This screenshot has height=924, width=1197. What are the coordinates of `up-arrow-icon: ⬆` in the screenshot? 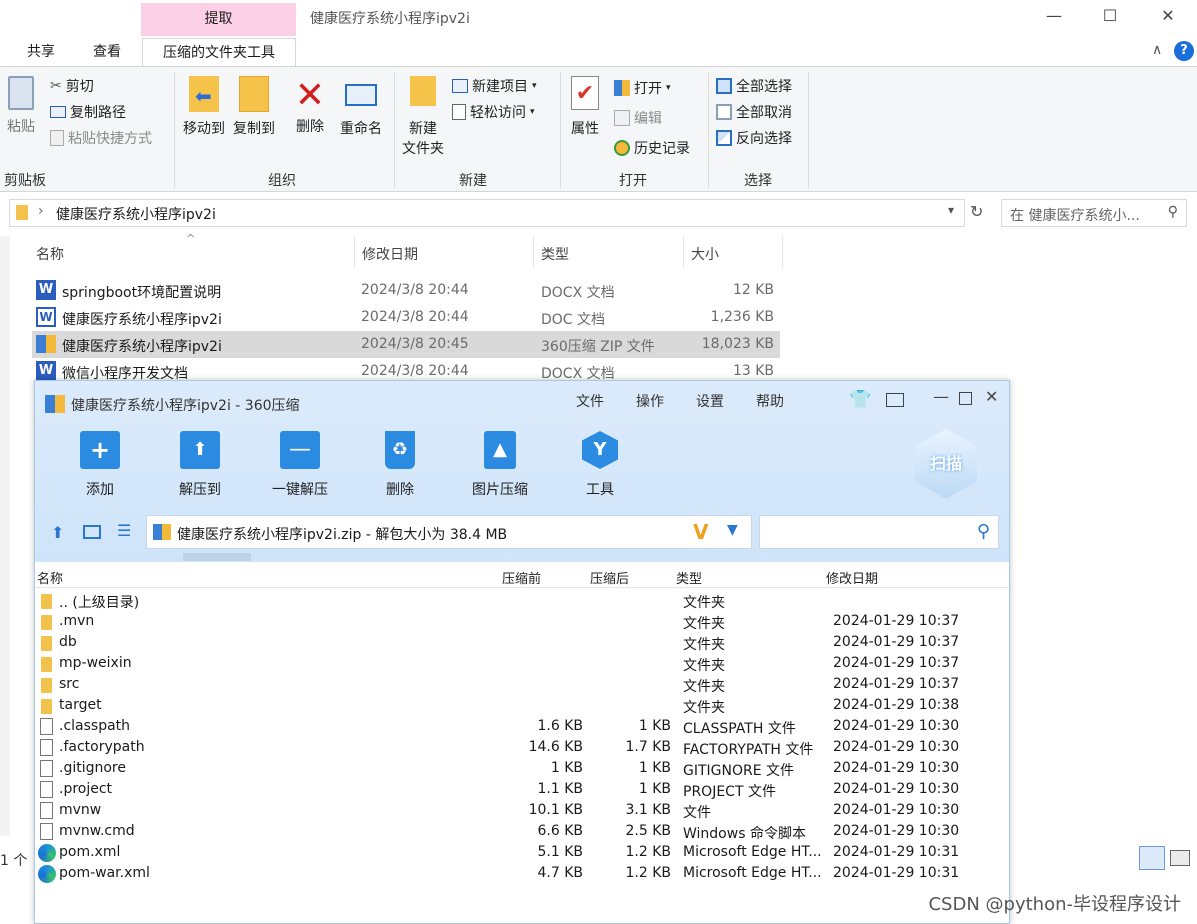 It's located at (57, 532).